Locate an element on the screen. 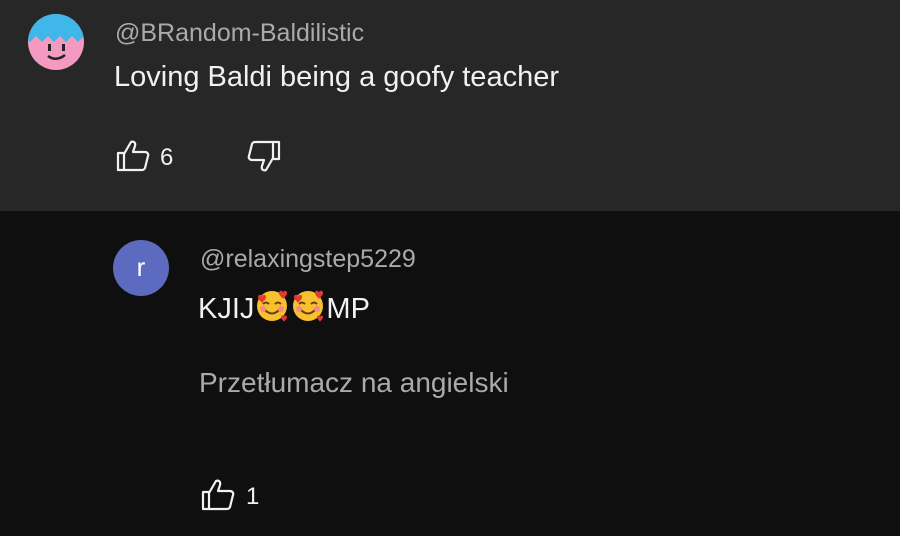  like-button is located at coordinates (133, 156).